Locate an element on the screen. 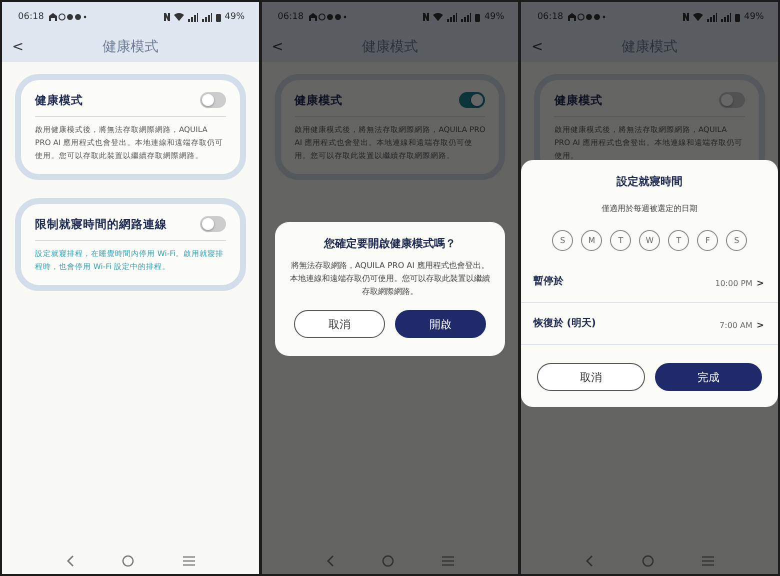 The image size is (780, 576). screen-title: 健康模式 is located at coordinates (130, 47).